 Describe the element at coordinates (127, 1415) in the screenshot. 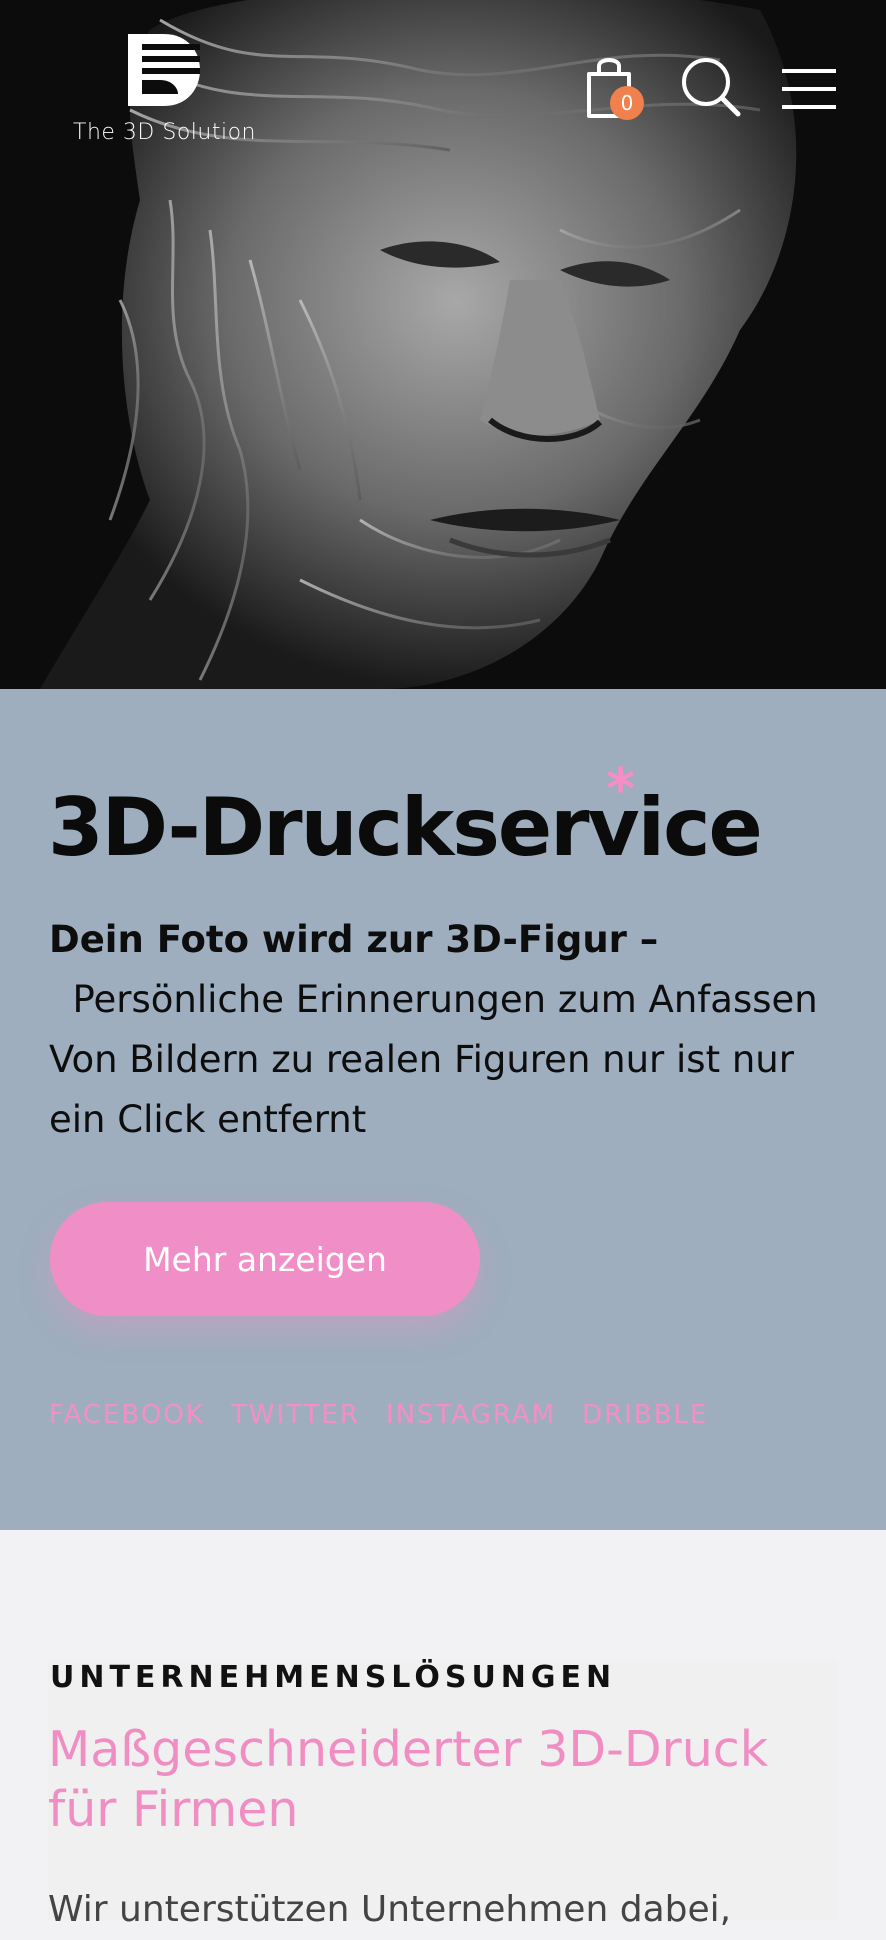

I see `social-link-facebook: FACEBOOK` at that location.